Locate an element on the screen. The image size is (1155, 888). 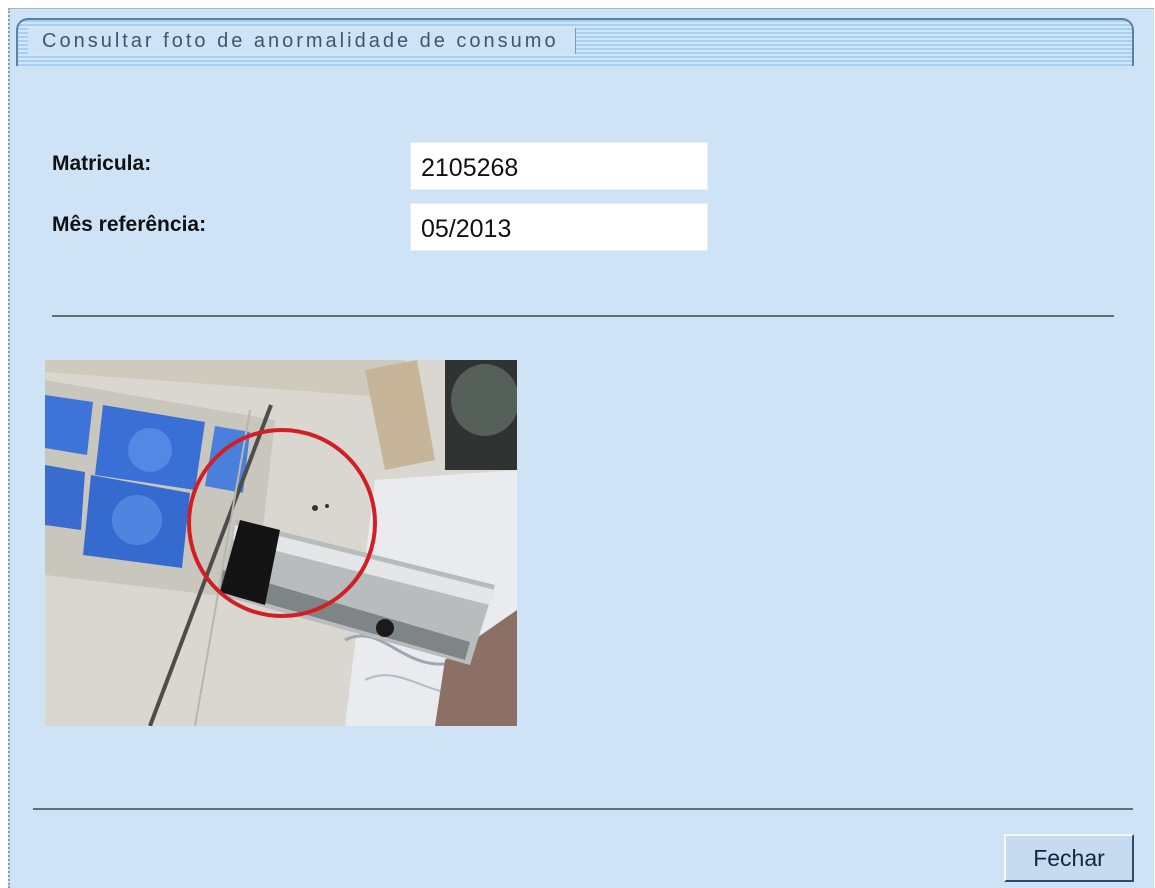
matricula-field: 2105268 is located at coordinates (559, 166).